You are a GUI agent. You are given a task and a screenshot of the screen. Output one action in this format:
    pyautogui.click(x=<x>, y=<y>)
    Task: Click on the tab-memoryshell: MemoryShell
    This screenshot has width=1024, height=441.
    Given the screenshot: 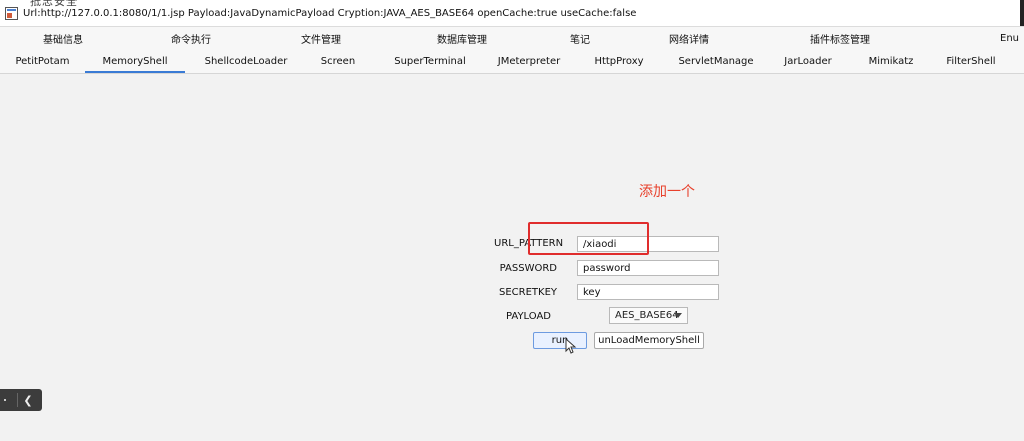 What is the action you would take?
    pyautogui.click(x=135, y=61)
    